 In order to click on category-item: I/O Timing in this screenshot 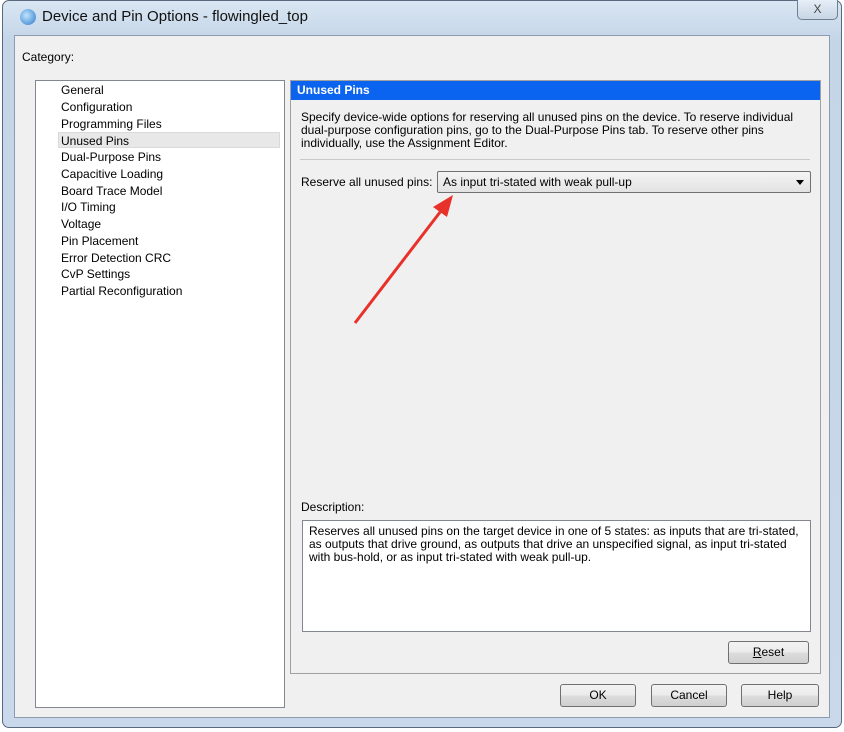, I will do `click(172, 207)`.